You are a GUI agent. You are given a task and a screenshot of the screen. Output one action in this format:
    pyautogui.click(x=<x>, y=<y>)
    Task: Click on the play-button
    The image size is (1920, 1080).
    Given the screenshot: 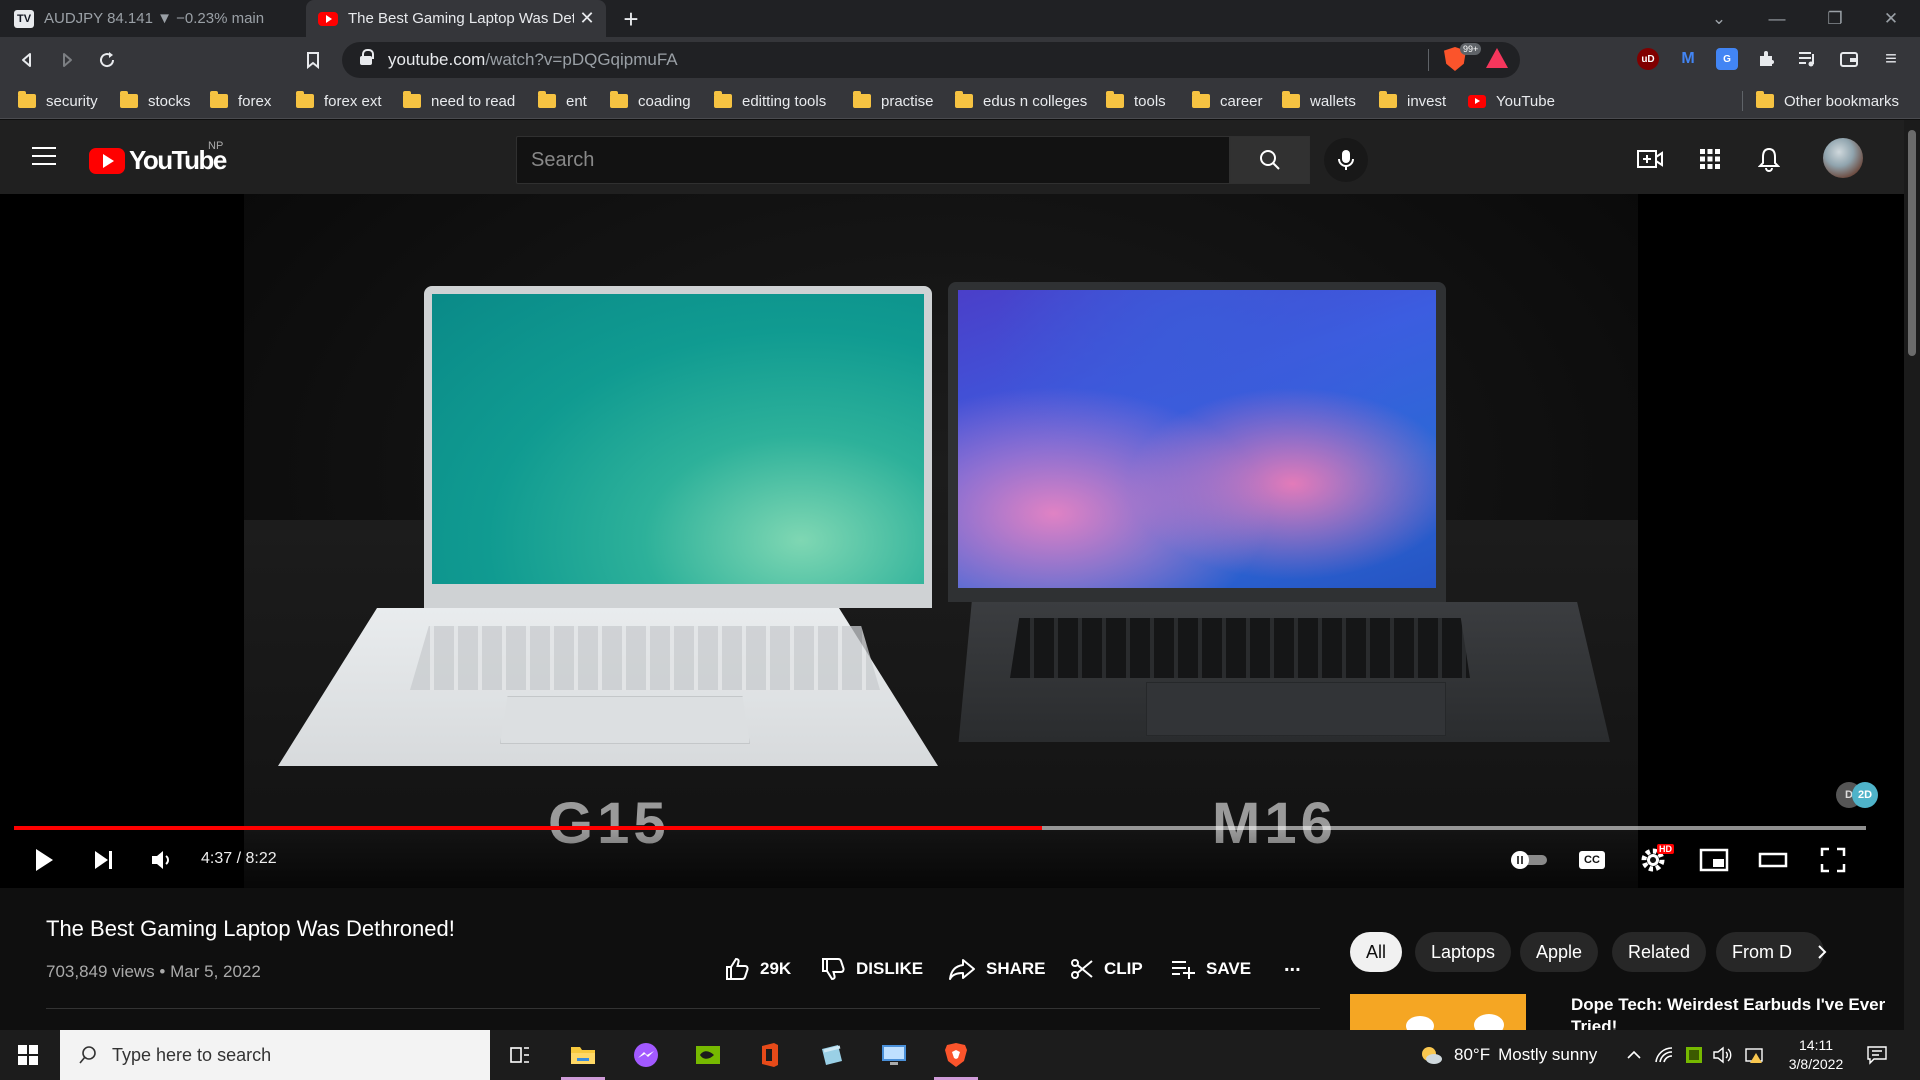 What is the action you would take?
    pyautogui.click(x=44, y=860)
    